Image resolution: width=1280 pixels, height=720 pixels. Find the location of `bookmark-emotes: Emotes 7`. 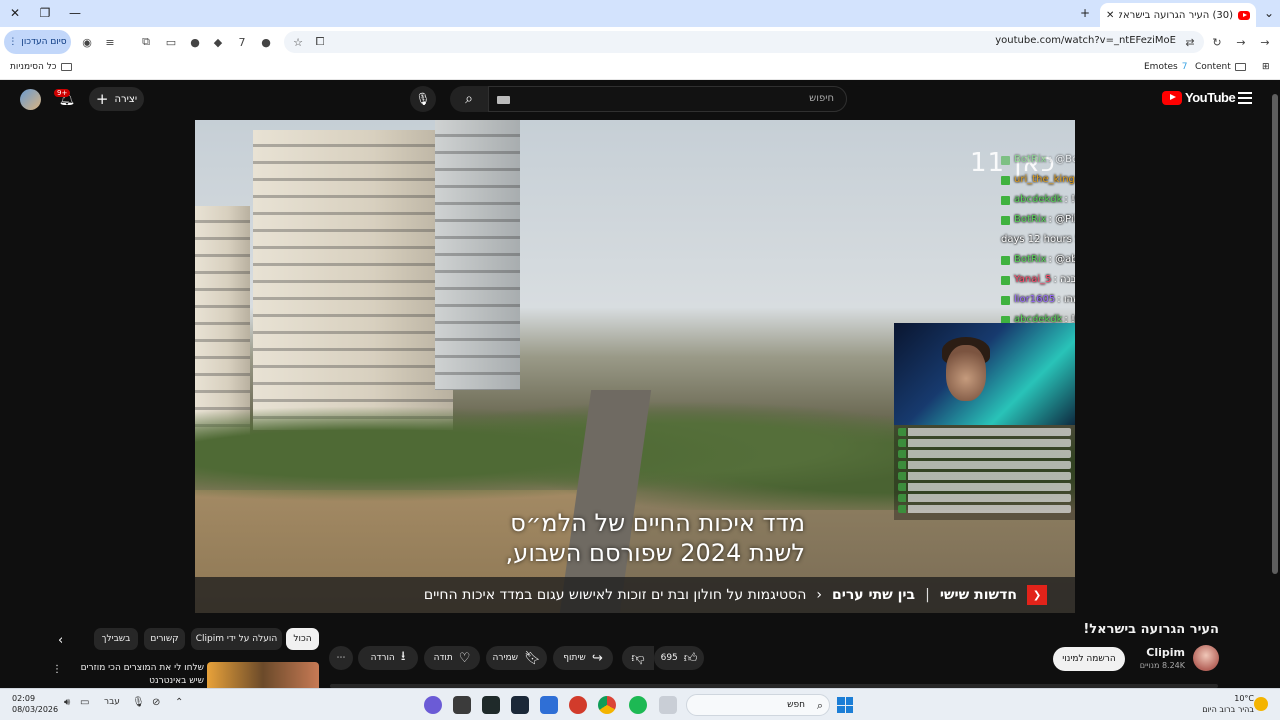

bookmark-emotes: Emotes 7 is located at coordinates (1165, 67).